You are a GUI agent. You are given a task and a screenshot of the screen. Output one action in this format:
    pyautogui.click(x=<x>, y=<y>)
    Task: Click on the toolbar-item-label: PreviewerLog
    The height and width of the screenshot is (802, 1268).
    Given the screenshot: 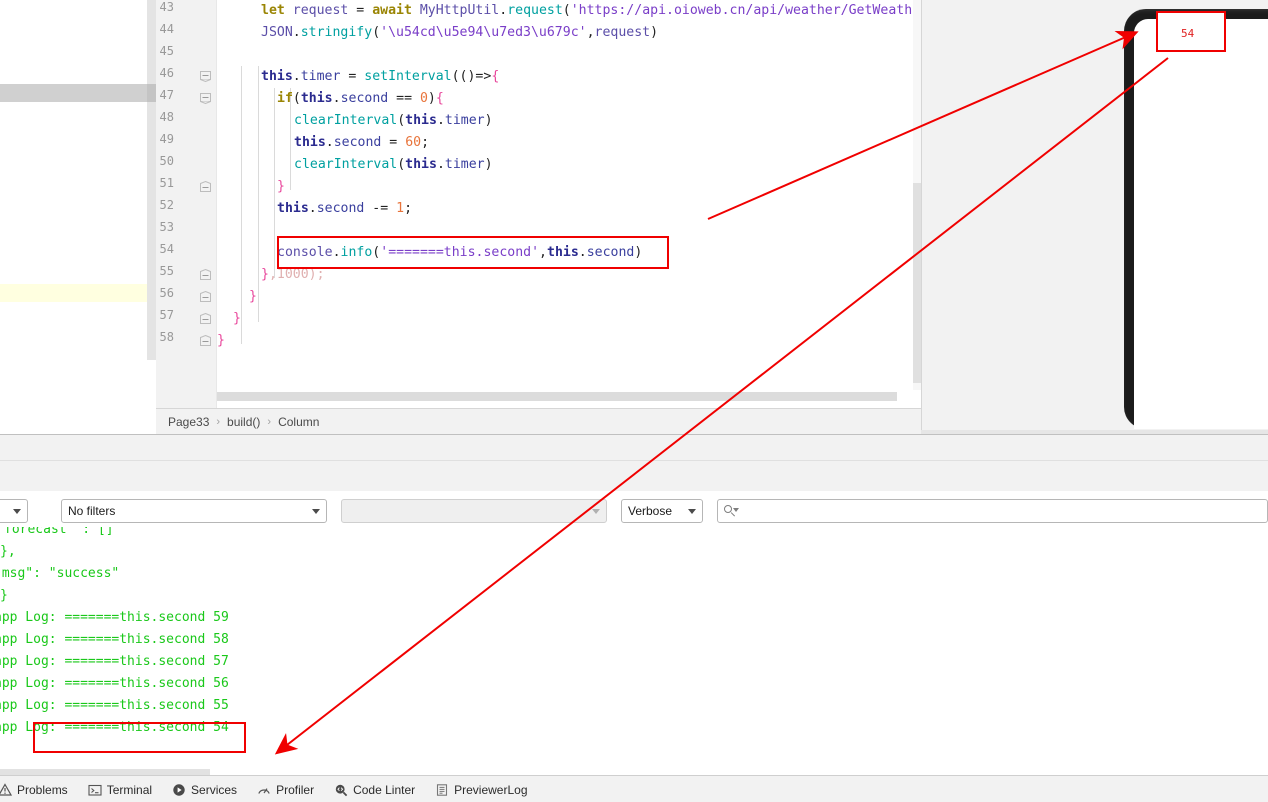 What is the action you would take?
    pyautogui.click(x=491, y=789)
    